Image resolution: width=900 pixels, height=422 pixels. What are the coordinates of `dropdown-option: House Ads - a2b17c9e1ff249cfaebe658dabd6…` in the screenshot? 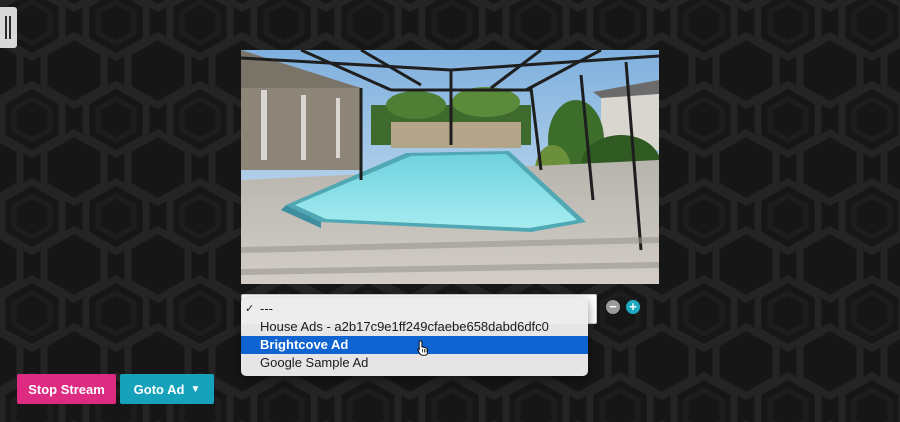 It's located at (414, 327).